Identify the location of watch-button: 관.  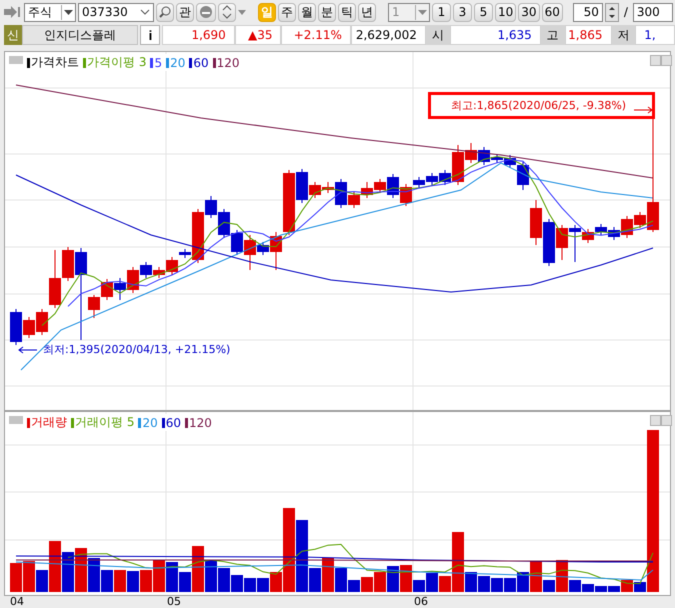
(185, 12).